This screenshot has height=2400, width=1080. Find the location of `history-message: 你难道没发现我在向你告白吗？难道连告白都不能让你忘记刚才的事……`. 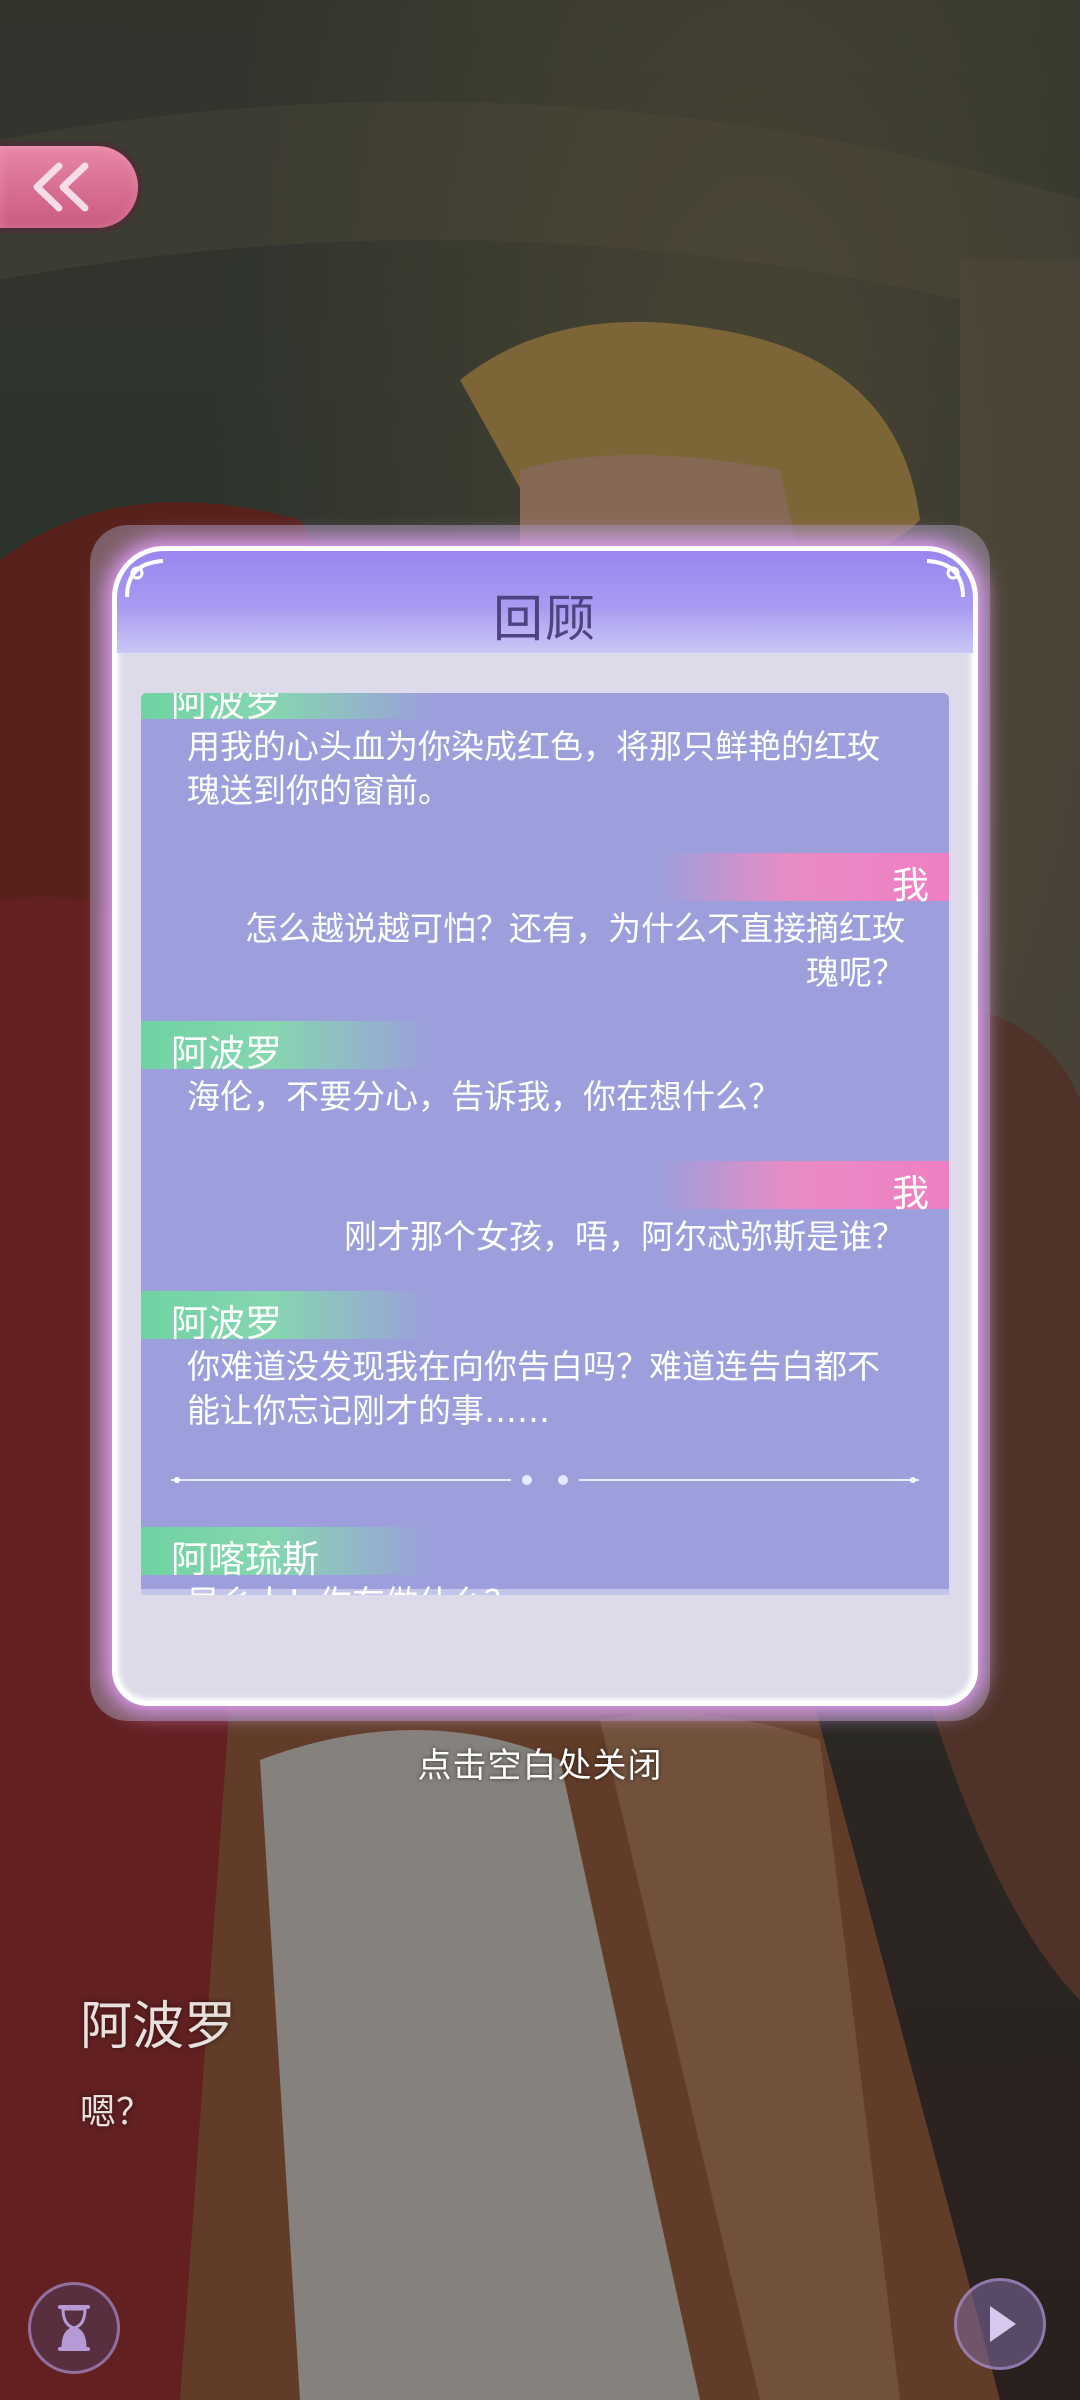

history-message: 你难道没发现我在向你告白吗？难道连告白都不能让你忘记刚才的事…… is located at coordinates (533, 1388).